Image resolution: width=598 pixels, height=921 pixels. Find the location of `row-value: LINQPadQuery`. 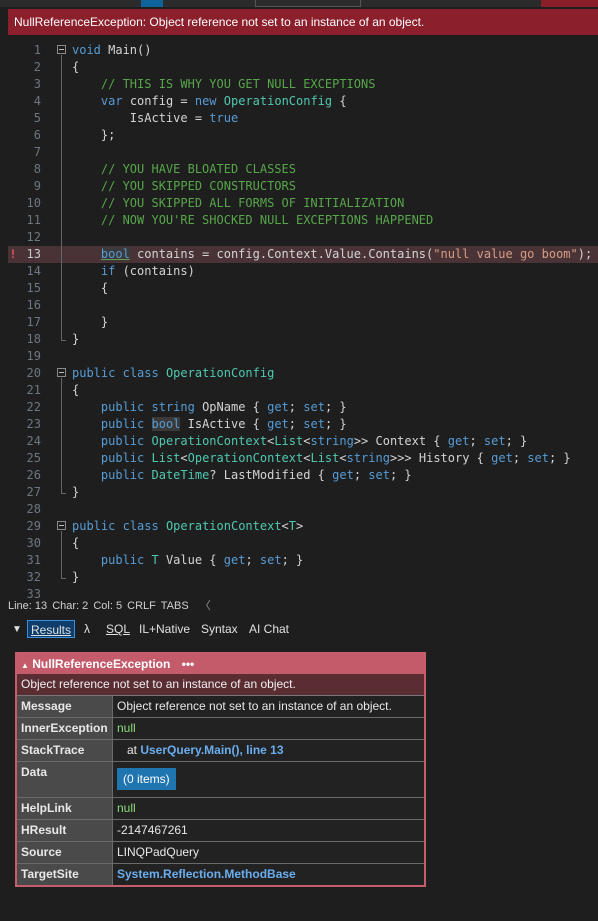

row-value: LINQPadQuery is located at coordinates (158, 852).